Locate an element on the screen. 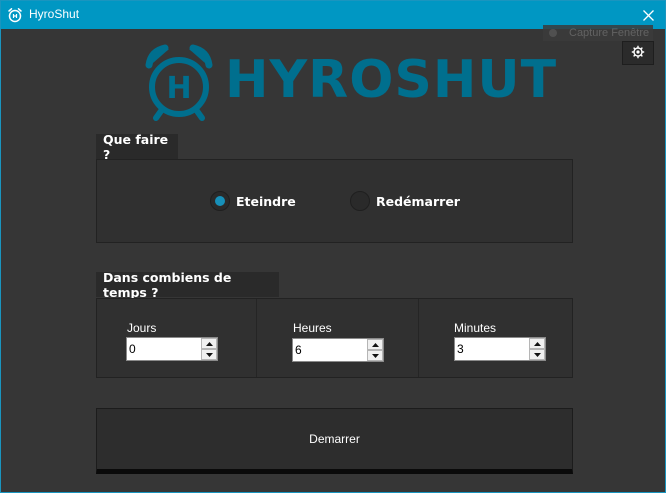  minutes-spinner is located at coordinates (500, 349).